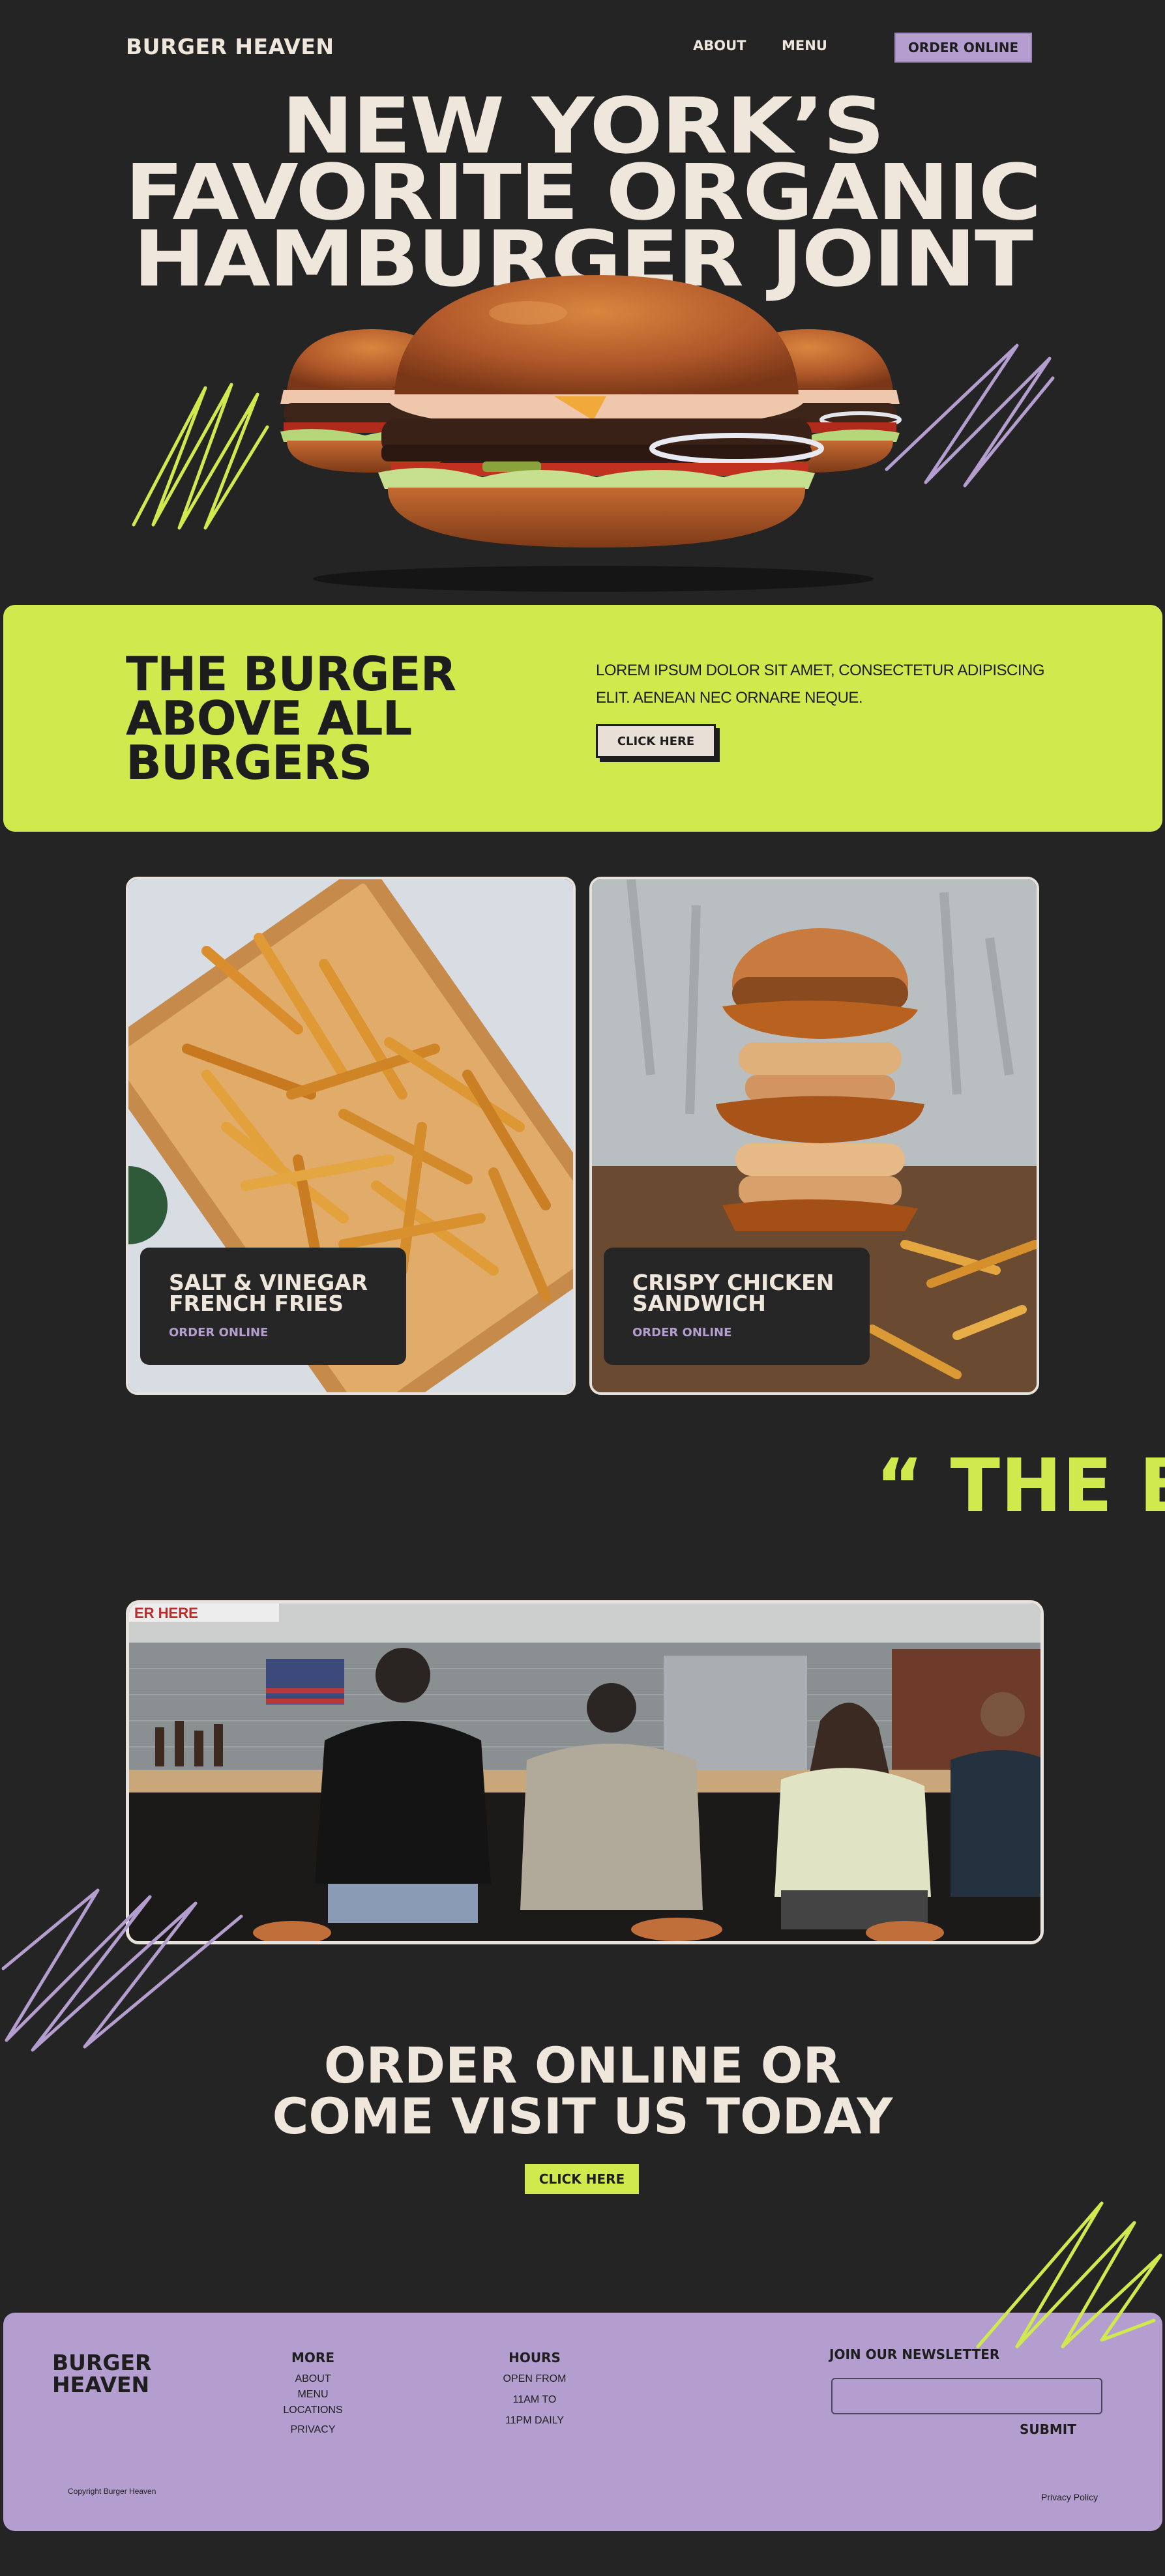 This screenshot has height=2576, width=1165. I want to click on restaurant-interior-image: ER HERE, so click(585, 1772).